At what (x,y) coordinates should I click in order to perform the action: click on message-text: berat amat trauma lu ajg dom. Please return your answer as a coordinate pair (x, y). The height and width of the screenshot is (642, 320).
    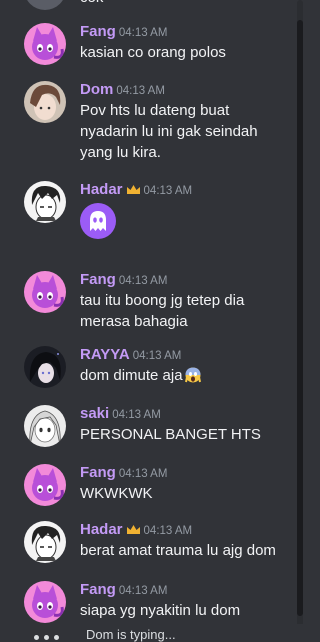
    Looking at the image, I should click on (178, 550).